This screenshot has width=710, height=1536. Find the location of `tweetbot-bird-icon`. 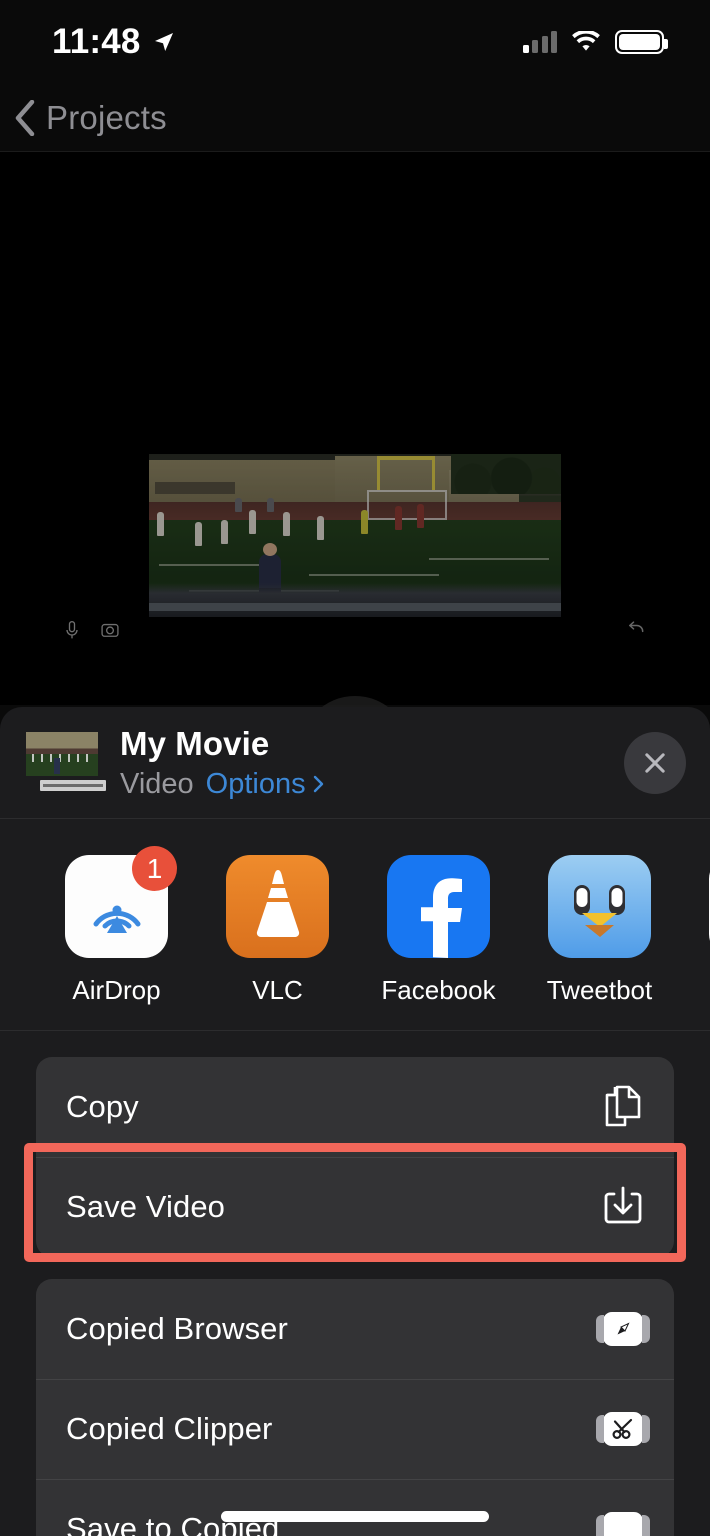

tweetbot-bird-icon is located at coordinates (599, 906).